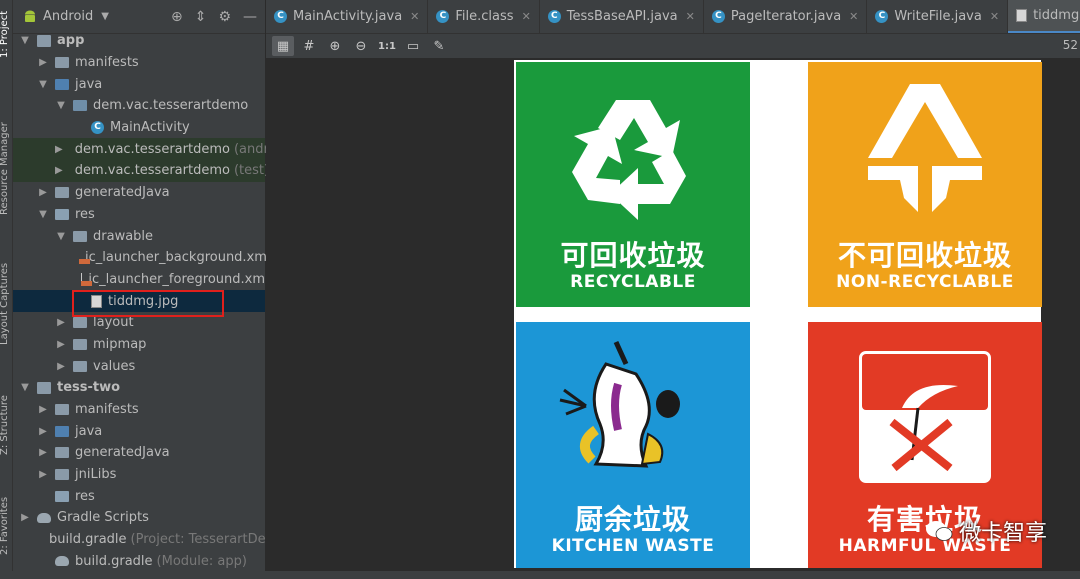  What do you see at coordinates (347, 16) in the screenshot?
I see `editor-tab: C MainActivity.java ✕` at bounding box center [347, 16].